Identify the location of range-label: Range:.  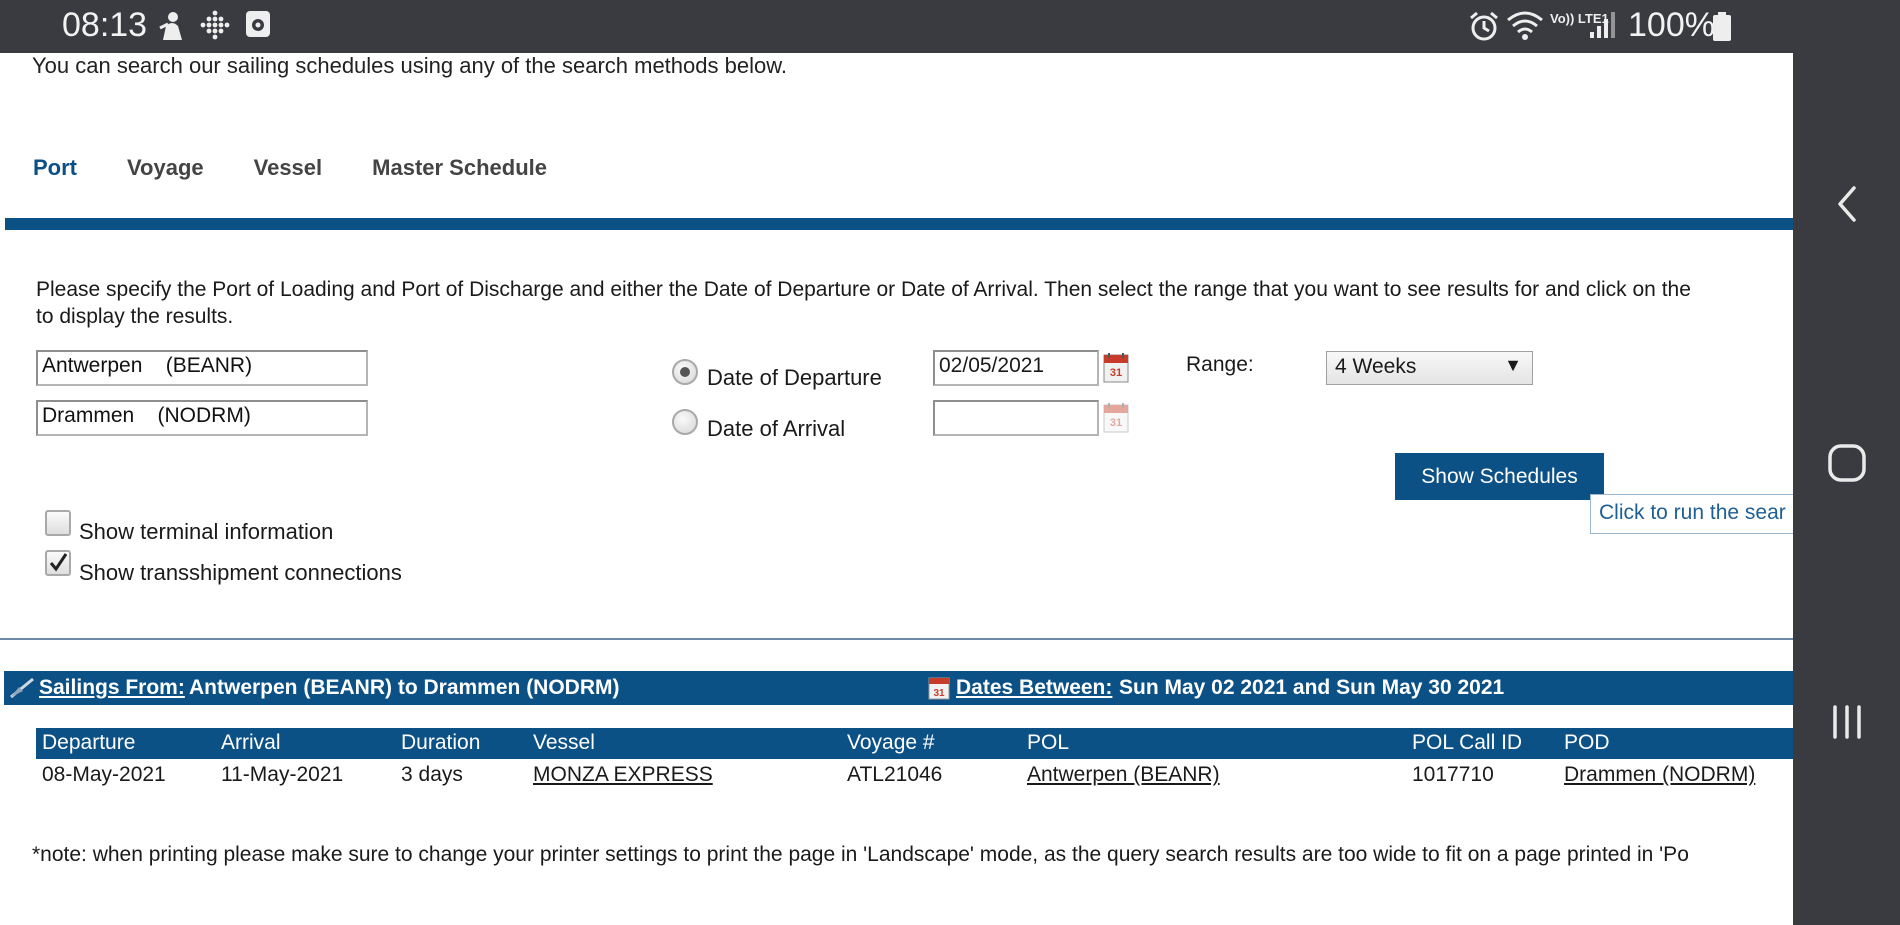
(1220, 364).